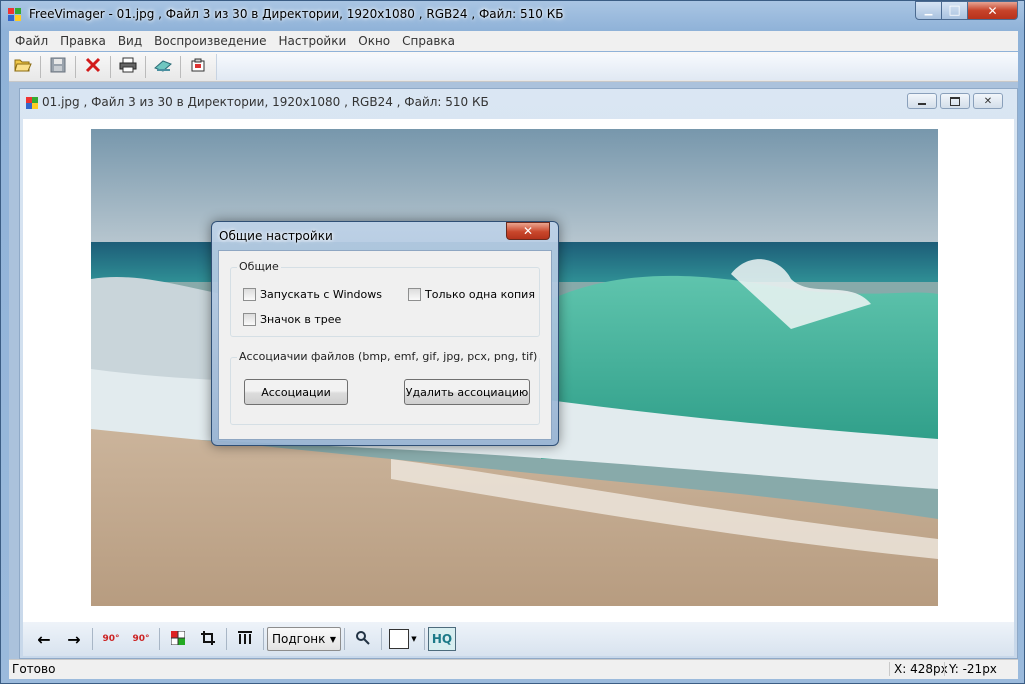 The width and height of the screenshot is (1025, 684). I want to click on print-icon, so click(128, 66).